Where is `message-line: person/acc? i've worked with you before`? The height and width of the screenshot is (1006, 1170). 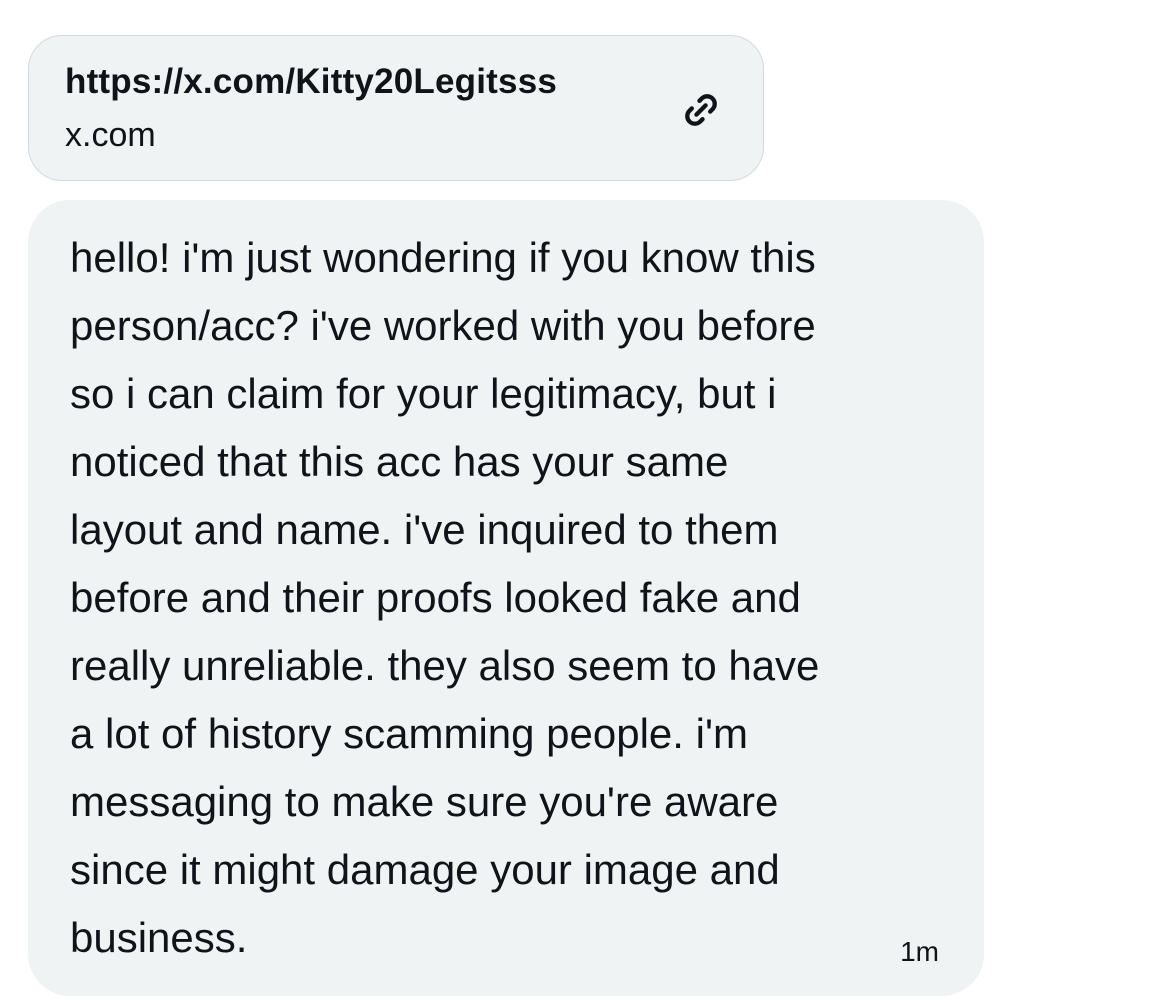 message-line: person/acc? i've worked with you before is located at coordinates (443, 325).